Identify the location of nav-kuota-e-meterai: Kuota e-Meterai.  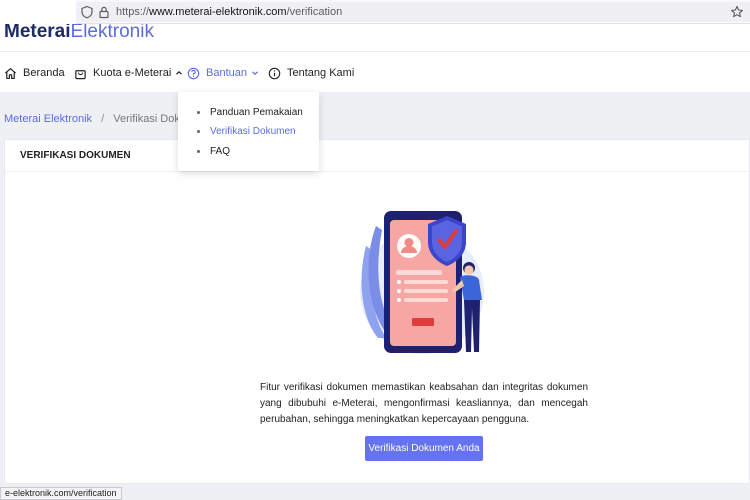
(128, 73).